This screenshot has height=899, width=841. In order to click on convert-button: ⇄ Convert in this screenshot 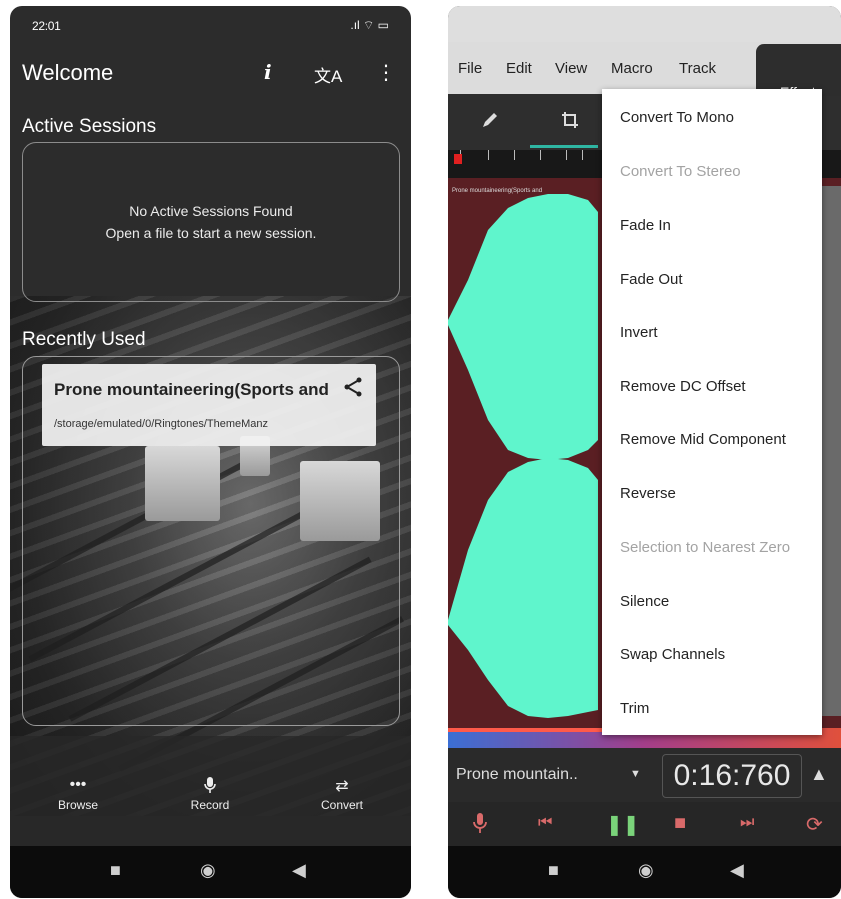, I will do `click(342, 794)`.